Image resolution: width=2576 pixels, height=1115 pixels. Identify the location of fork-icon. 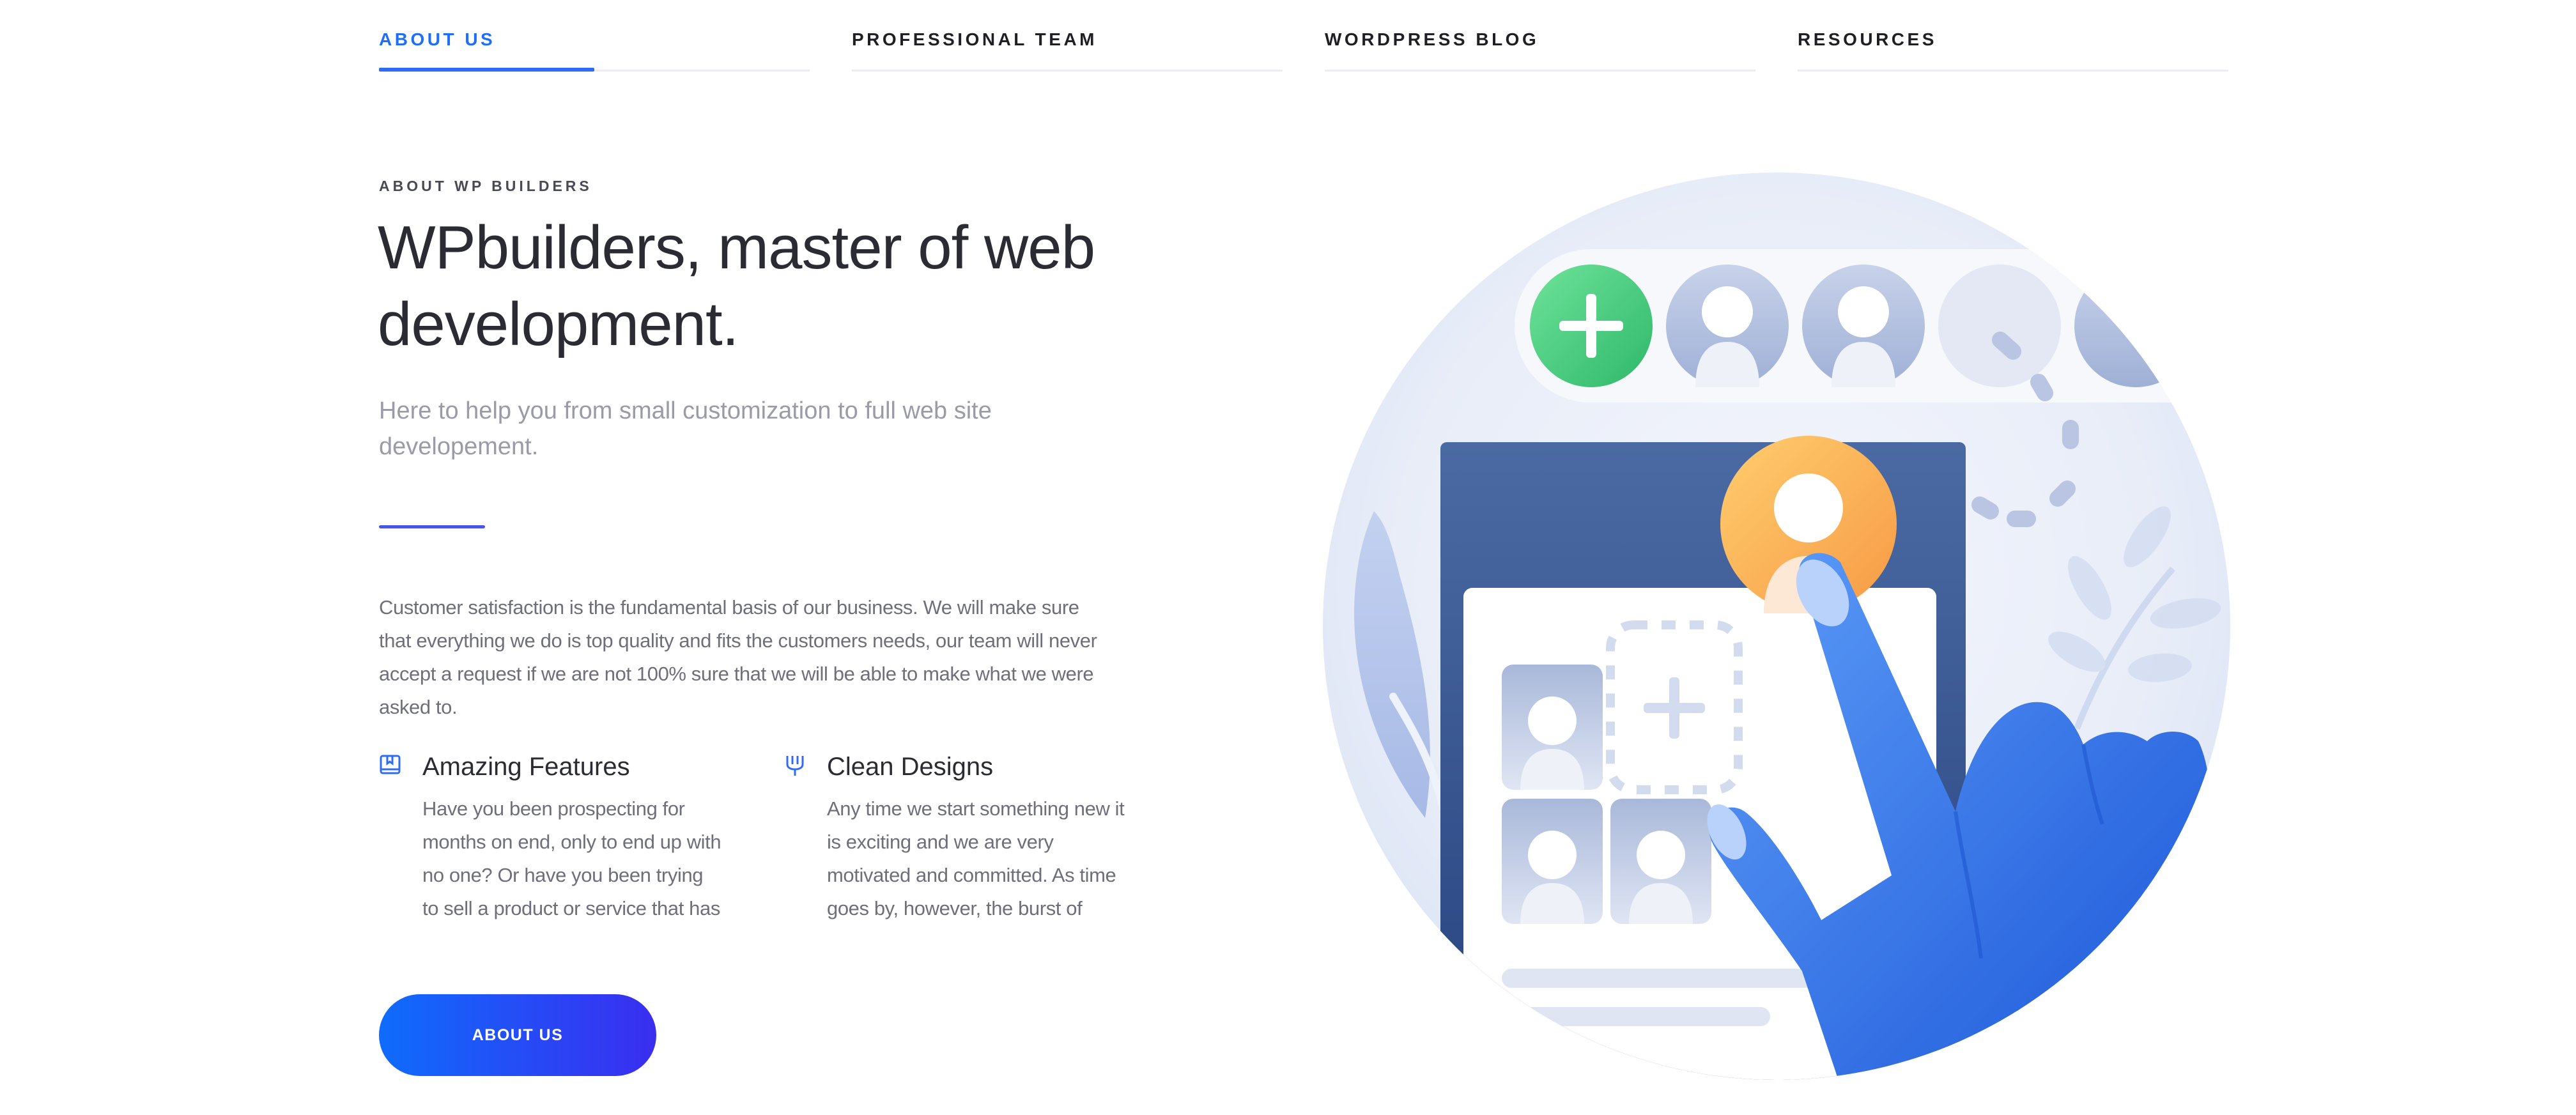
(794, 766).